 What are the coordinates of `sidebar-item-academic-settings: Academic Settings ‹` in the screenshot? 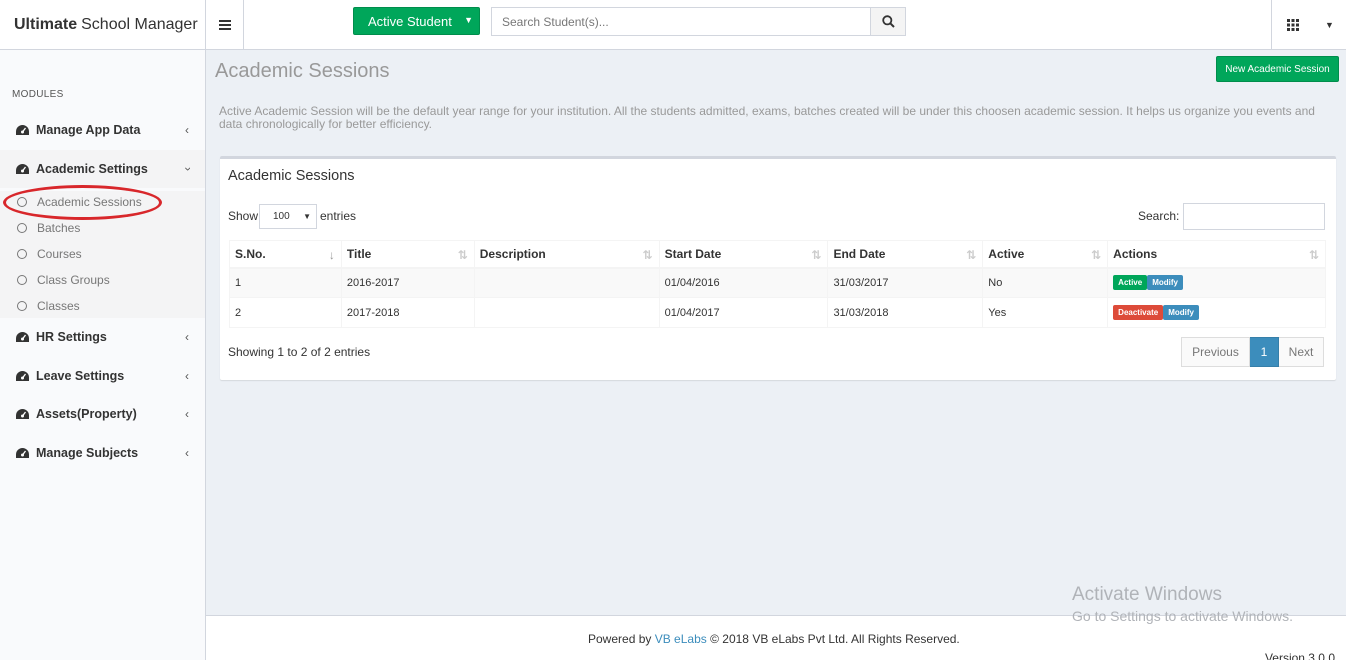 It's located at (102, 169).